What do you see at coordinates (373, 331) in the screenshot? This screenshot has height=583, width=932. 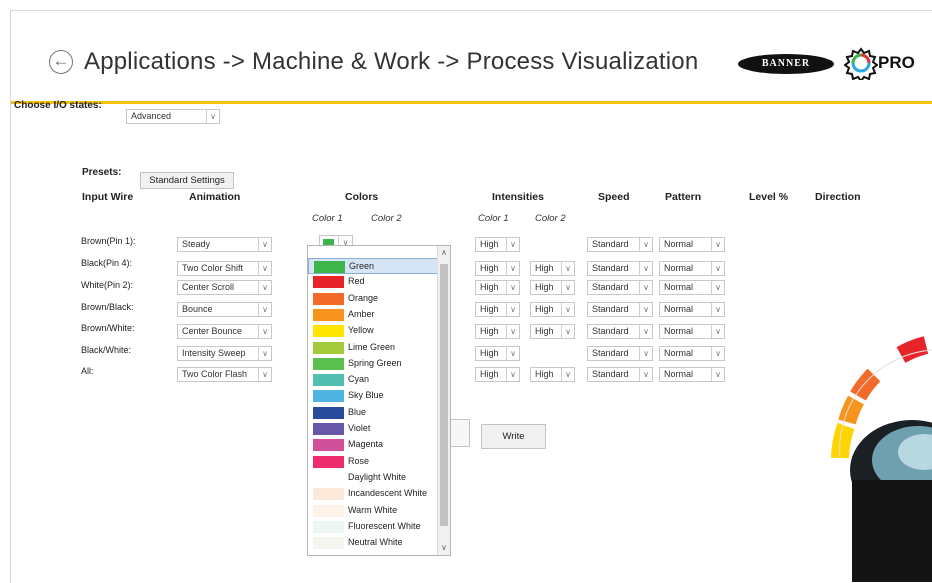 I see `color-option-yellow: Yellow` at bounding box center [373, 331].